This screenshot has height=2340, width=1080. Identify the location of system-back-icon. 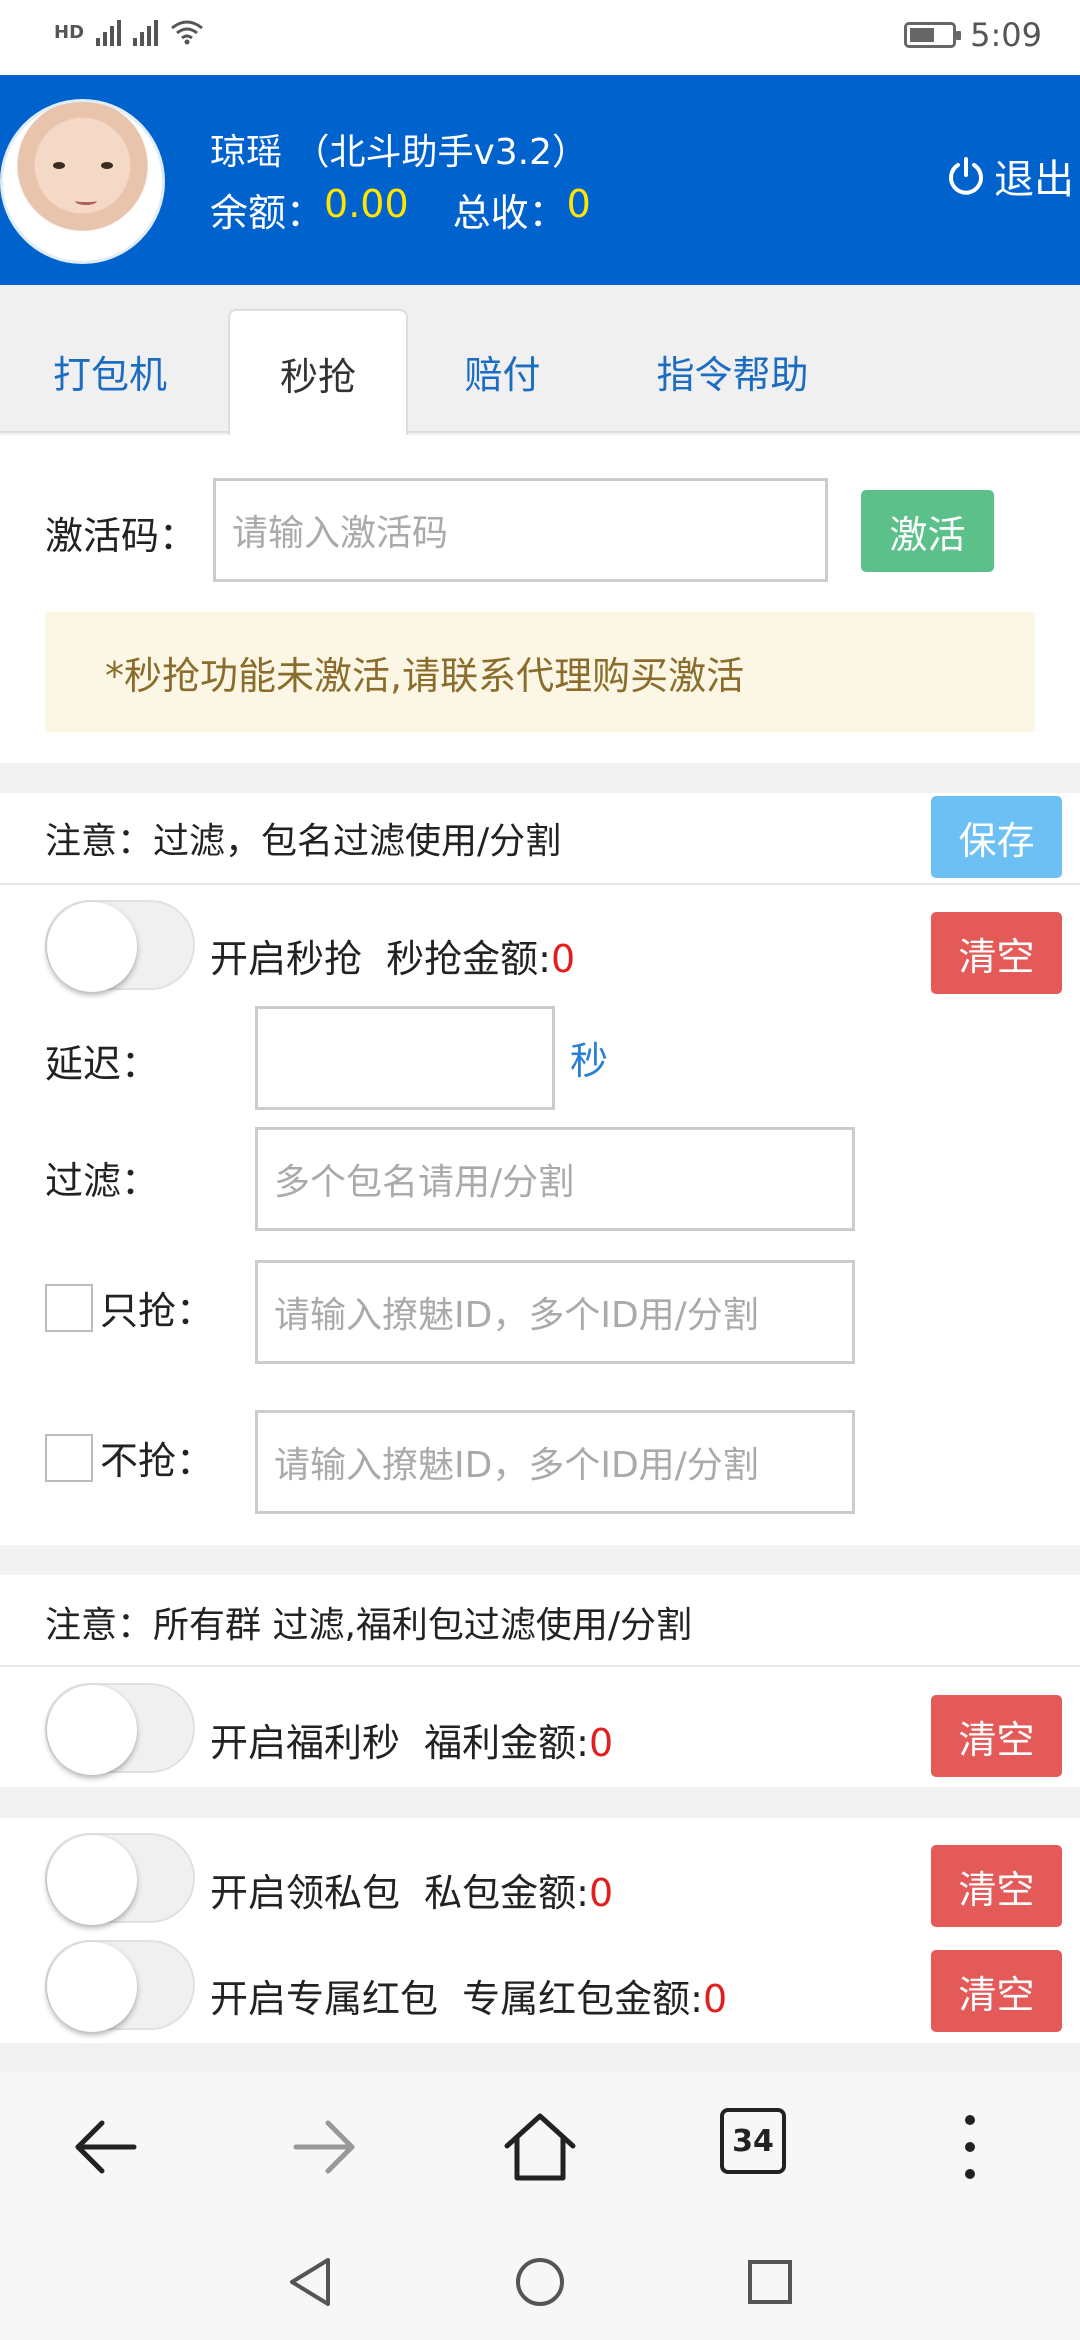
(310, 2282).